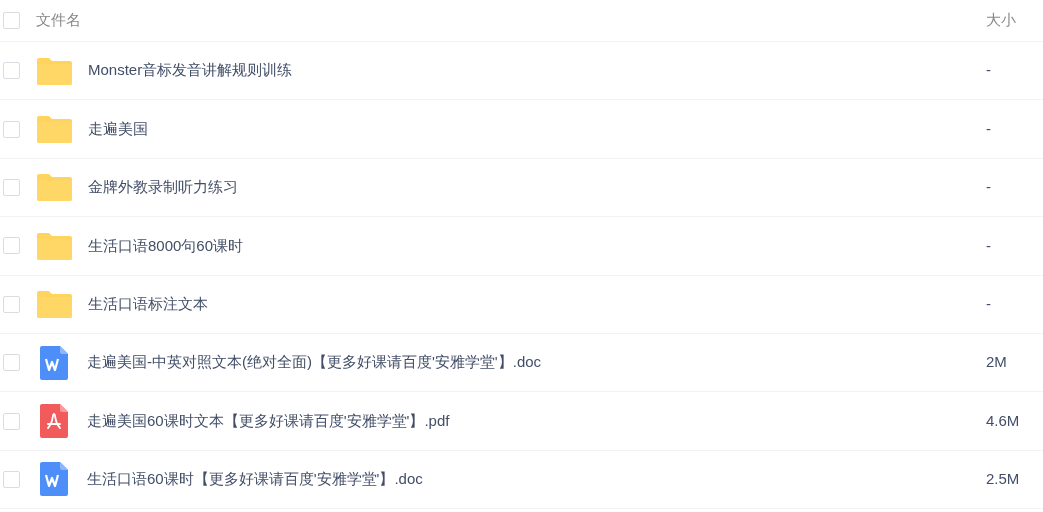  What do you see at coordinates (537, 187) in the screenshot?
I see `file-name: 金牌外教录制听力练习` at bounding box center [537, 187].